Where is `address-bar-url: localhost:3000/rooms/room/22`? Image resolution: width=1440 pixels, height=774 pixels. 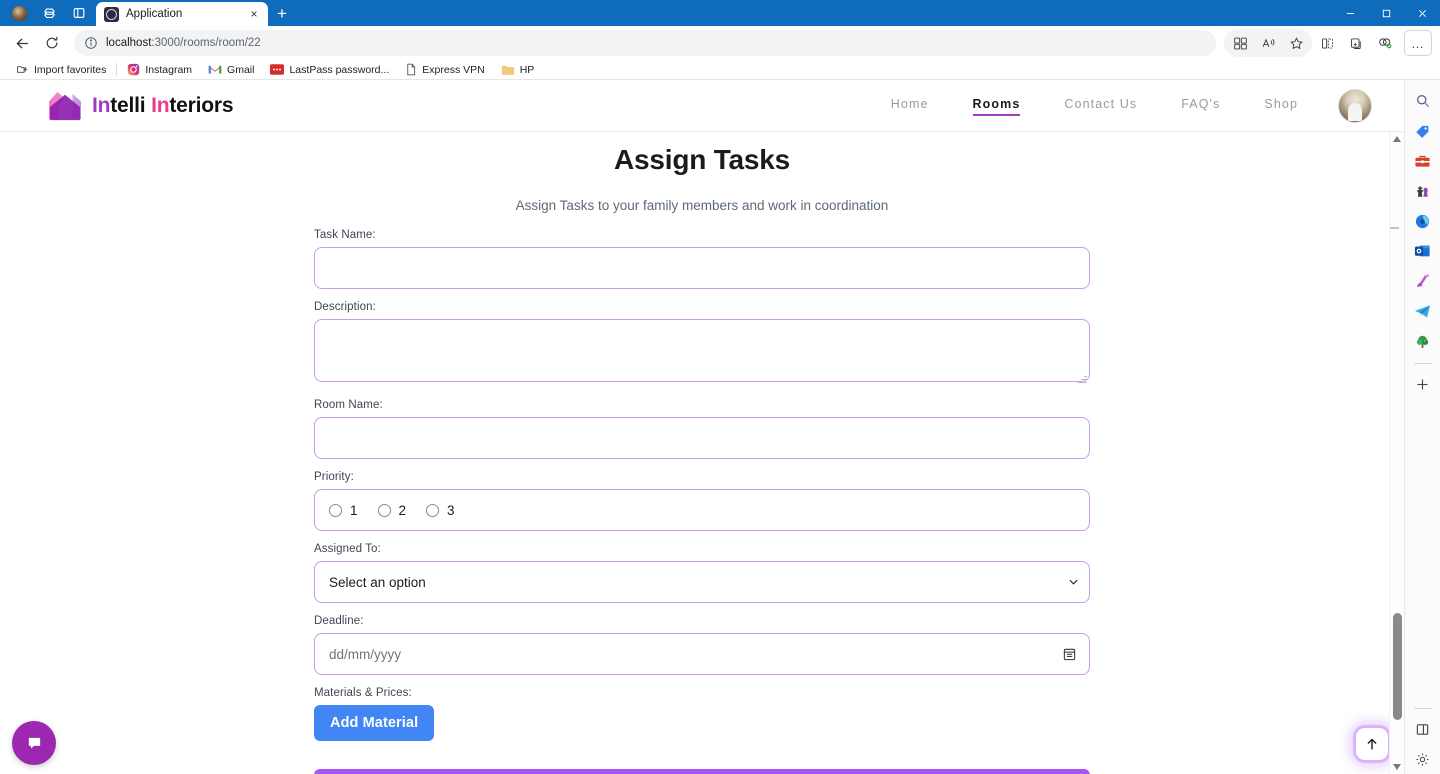 address-bar-url: localhost:3000/rooms/room/22 is located at coordinates (183, 43).